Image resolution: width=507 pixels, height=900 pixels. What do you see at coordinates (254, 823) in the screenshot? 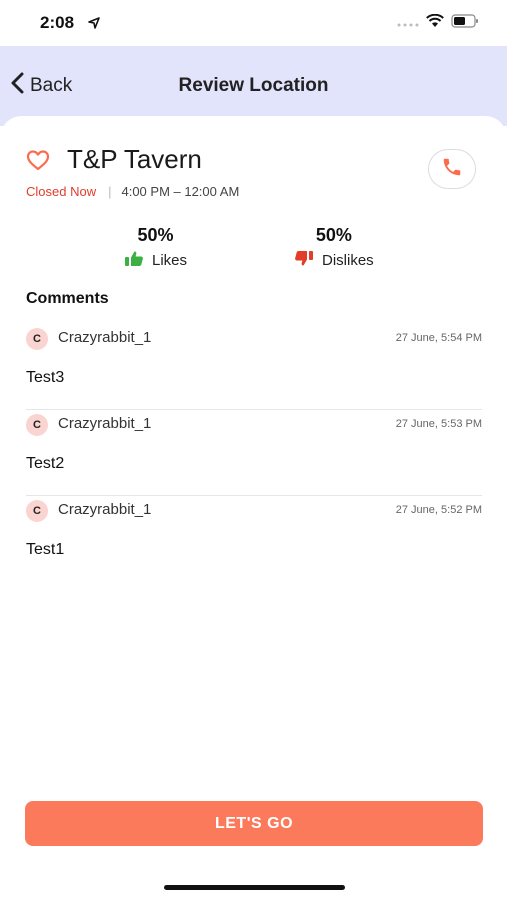
I see `lets-go-button: LET'S GO` at bounding box center [254, 823].